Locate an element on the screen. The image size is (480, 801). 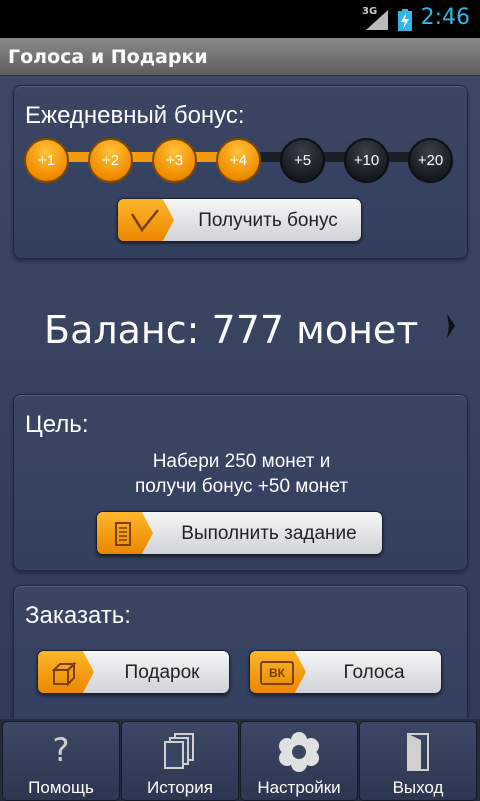
history-icon is located at coordinates (179, 751).